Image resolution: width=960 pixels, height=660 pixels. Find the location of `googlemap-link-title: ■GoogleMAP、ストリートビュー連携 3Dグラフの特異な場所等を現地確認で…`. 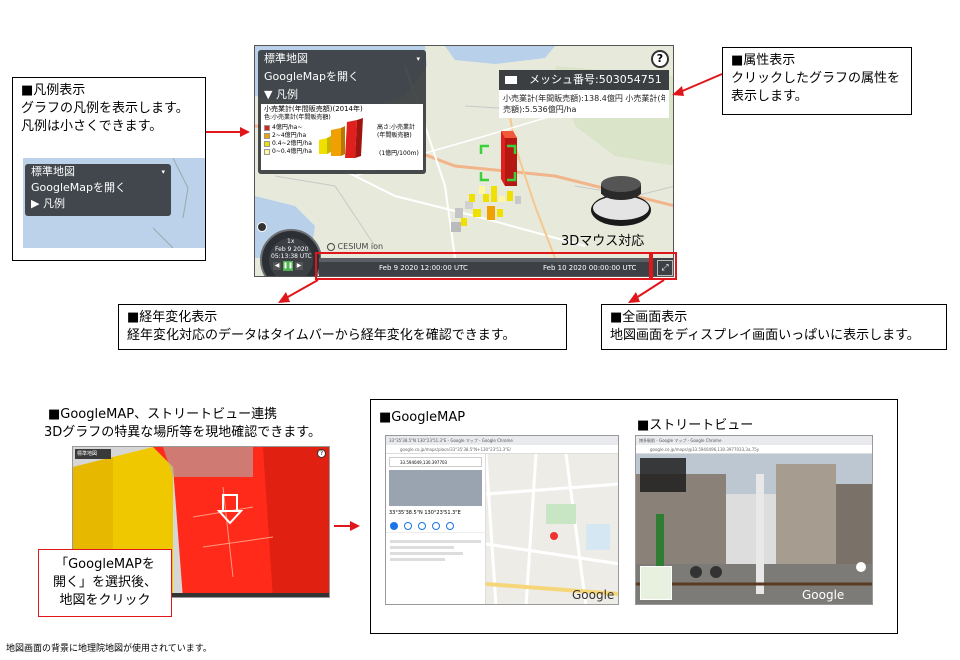

googlemap-link-title: ■GoogleMAP、ストリートビュー連携 3Dグラフの特異な場所等を現地確認で… is located at coordinates (182, 424).